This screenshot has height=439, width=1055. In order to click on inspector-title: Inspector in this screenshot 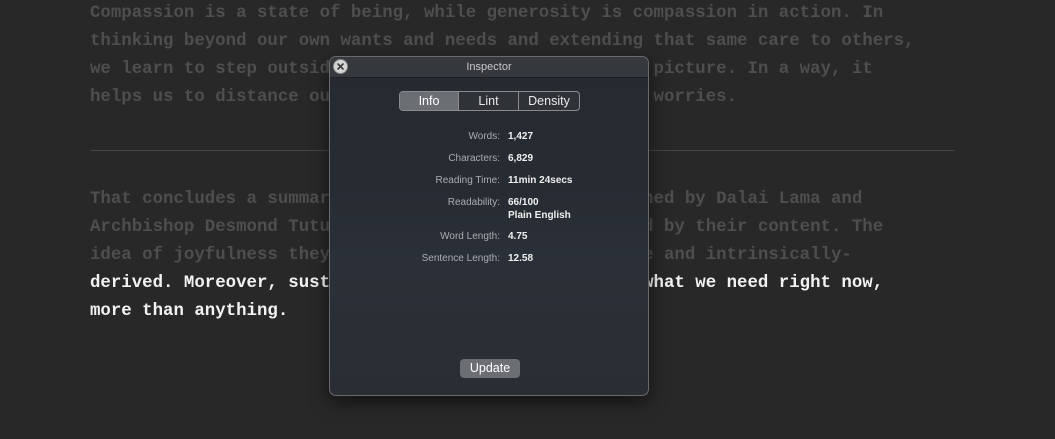, I will do `click(489, 67)`.